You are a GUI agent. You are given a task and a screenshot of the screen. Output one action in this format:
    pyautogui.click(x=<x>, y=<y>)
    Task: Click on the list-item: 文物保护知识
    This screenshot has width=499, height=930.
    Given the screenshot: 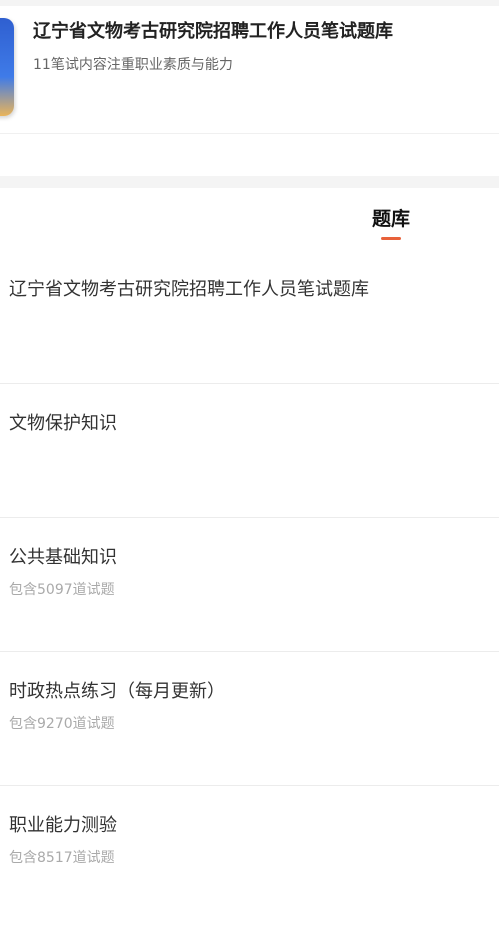 What is the action you would take?
    pyautogui.click(x=249, y=451)
    